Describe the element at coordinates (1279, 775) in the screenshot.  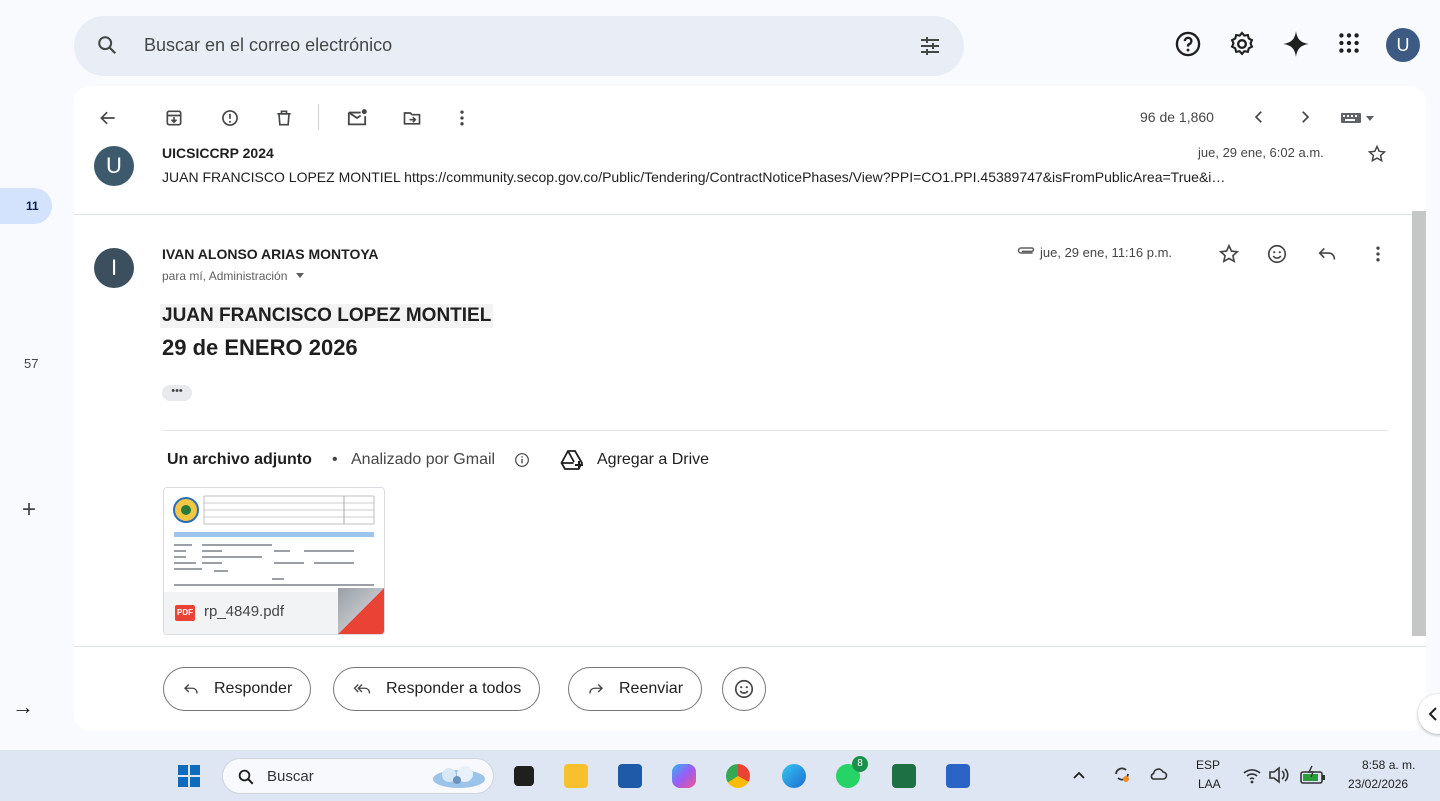
I see `volume-icon` at that location.